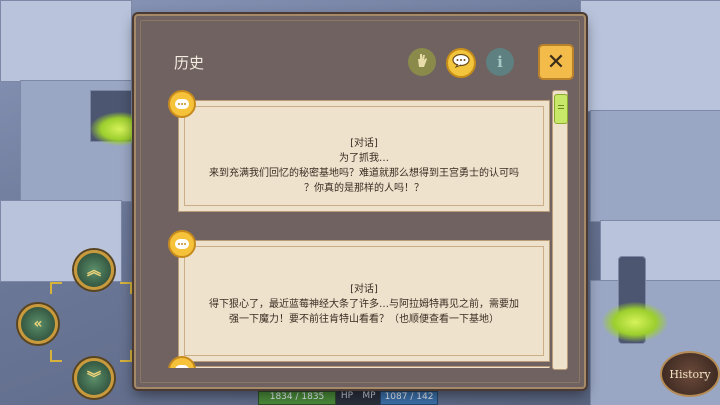 This screenshot has width=720, height=405. I want to click on skill-up-button: ︽, so click(94, 270).